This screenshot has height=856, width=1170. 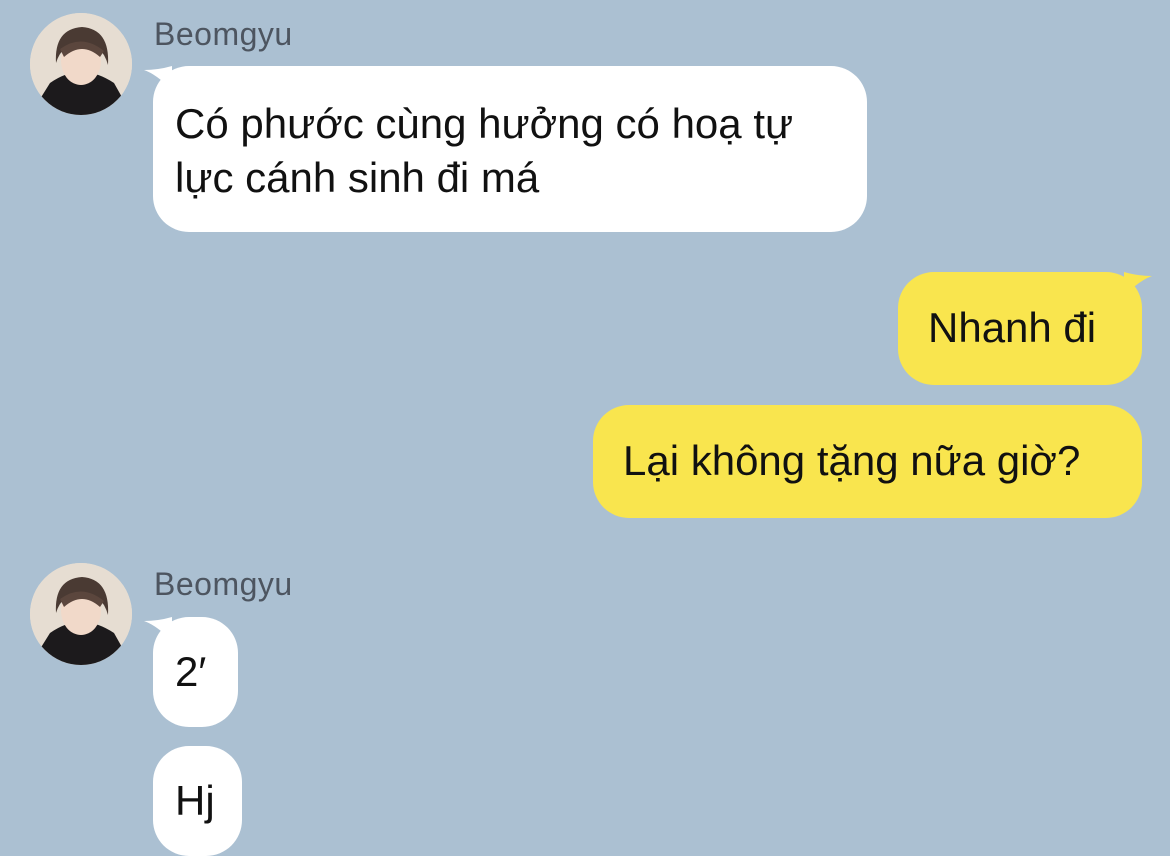 What do you see at coordinates (484, 123) in the screenshot?
I see `message-text-line: Có phước cùng hưởng có hoạ tự` at bounding box center [484, 123].